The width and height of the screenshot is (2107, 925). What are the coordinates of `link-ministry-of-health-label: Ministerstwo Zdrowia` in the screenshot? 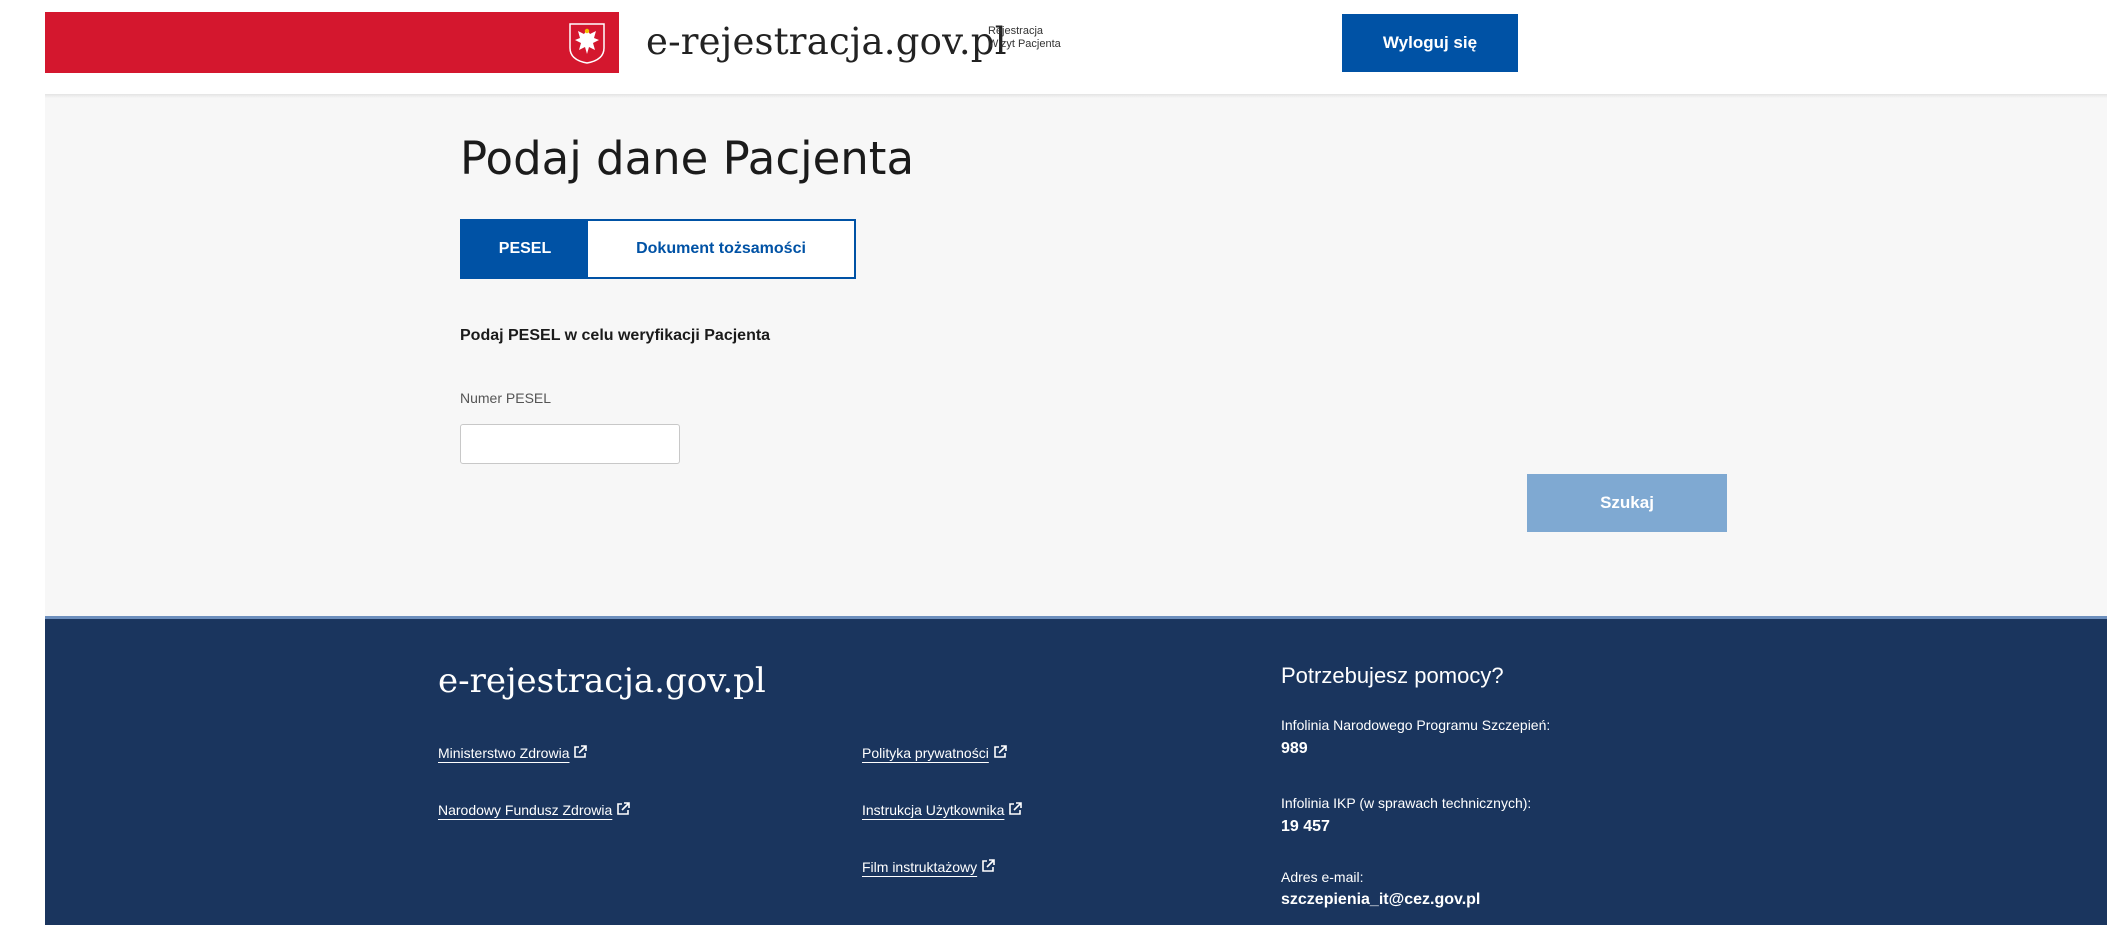 It's located at (504, 753).